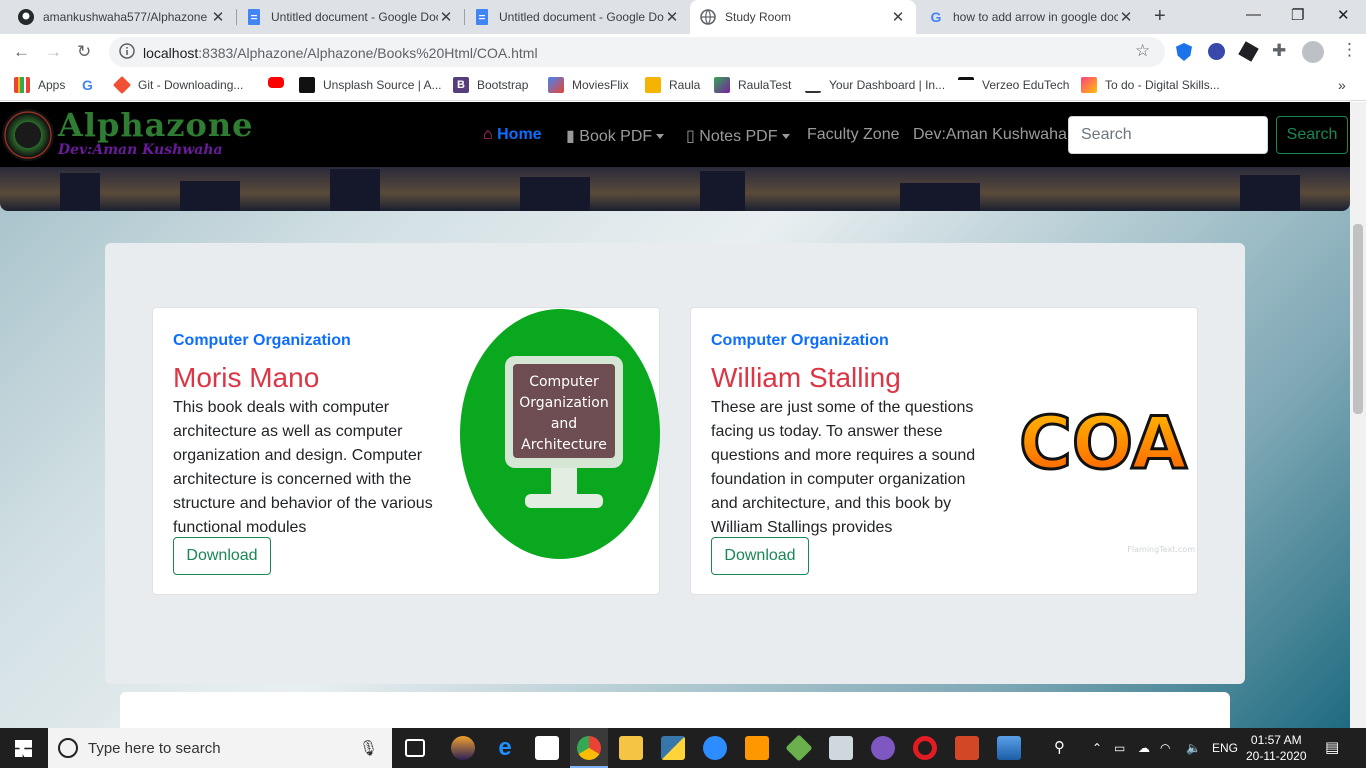  What do you see at coordinates (519, 134) in the screenshot?
I see `nav-home-label: Home` at bounding box center [519, 134].